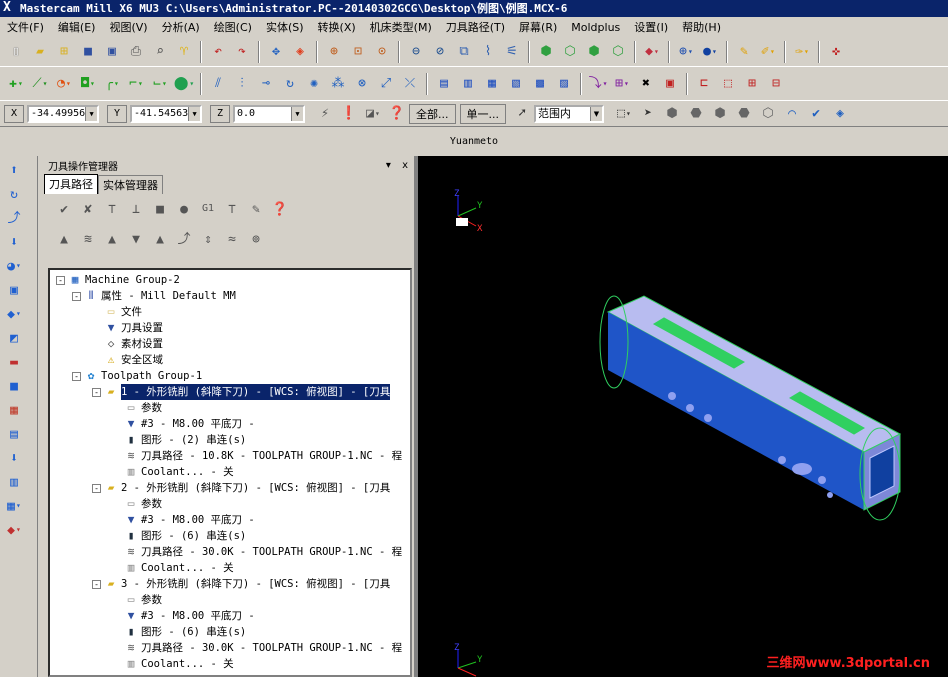 The height and width of the screenshot is (677, 948). Describe the element at coordinates (522, 114) in the screenshot. I see `select-mode-icon: ➚` at that location.